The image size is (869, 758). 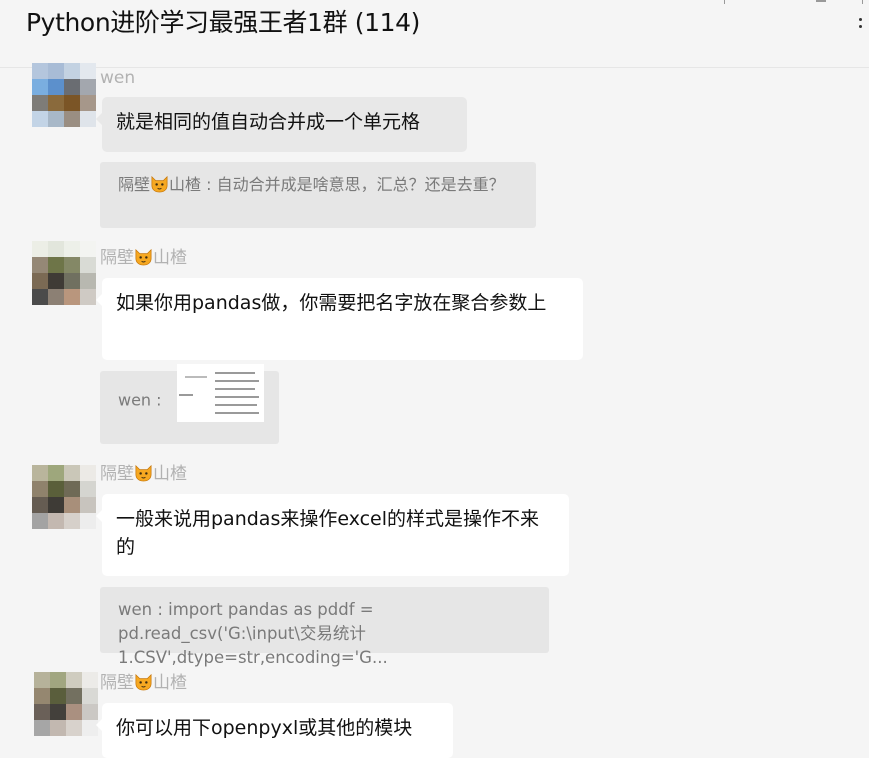 I want to click on message-bubble: 如果你用pandas做，你需要把名字放在聚合参数上, so click(x=339, y=319).